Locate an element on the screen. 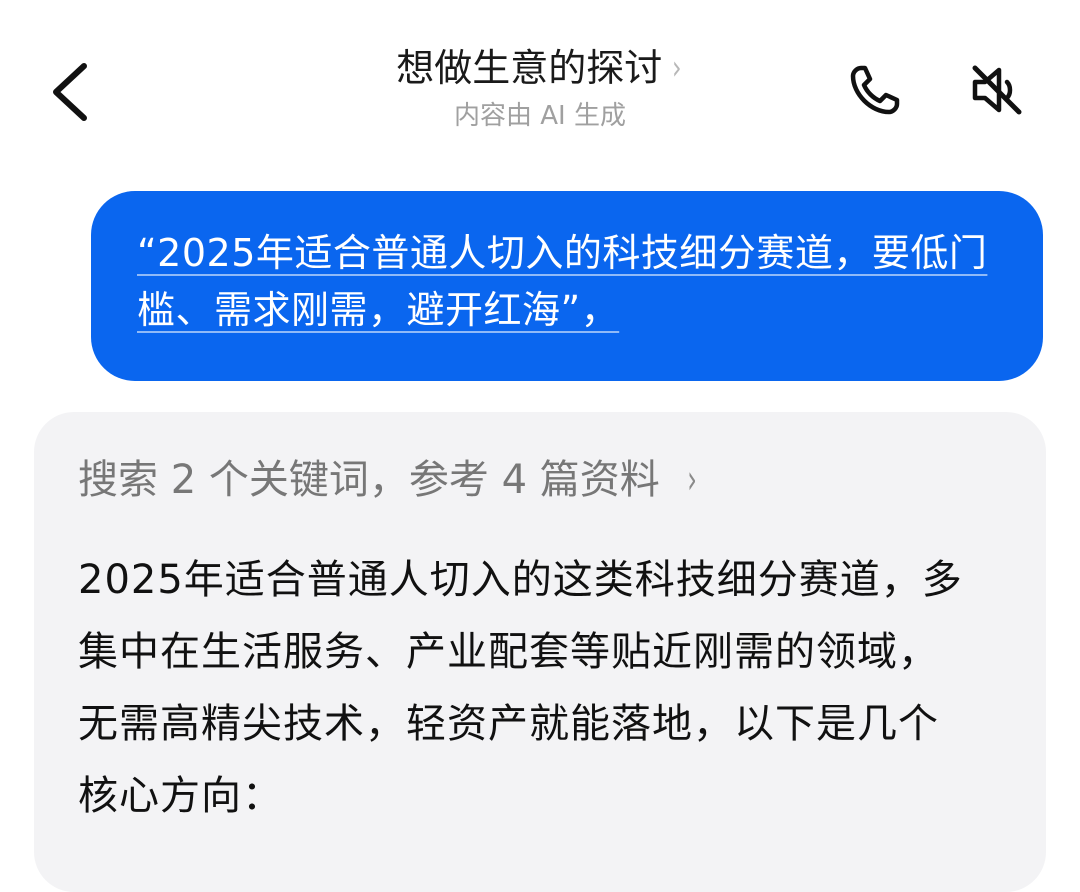 The image size is (1080, 892). speaker-muted-icon is located at coordinates (997, 90).